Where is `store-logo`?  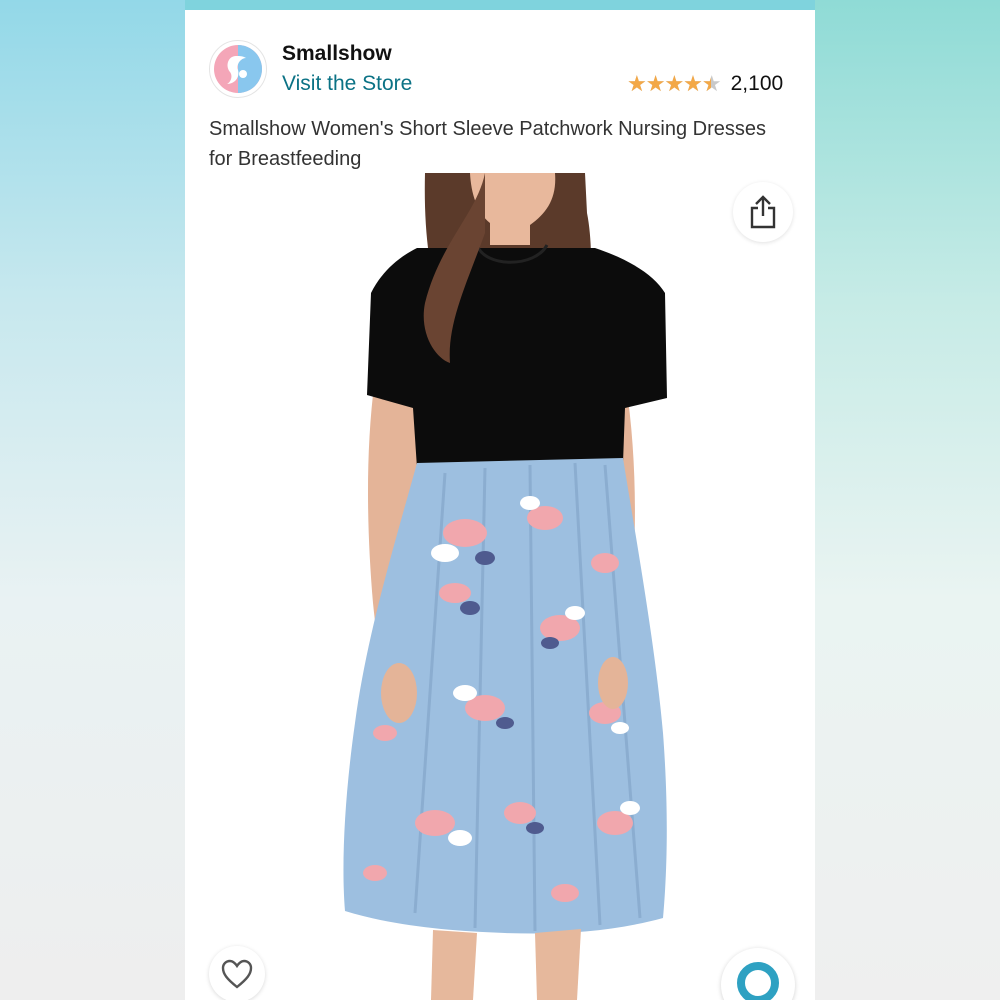 store-logo is located at coordinates (238, 69).